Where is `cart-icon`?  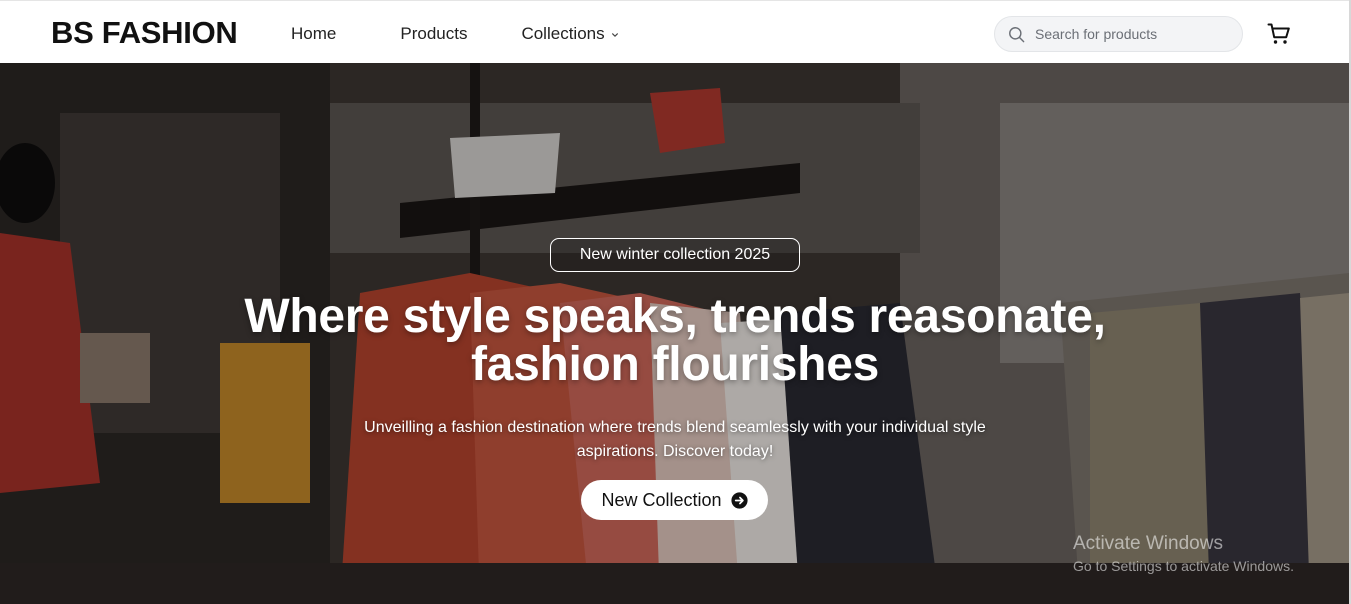
cart-icon is located at coordinates (1279, 34).